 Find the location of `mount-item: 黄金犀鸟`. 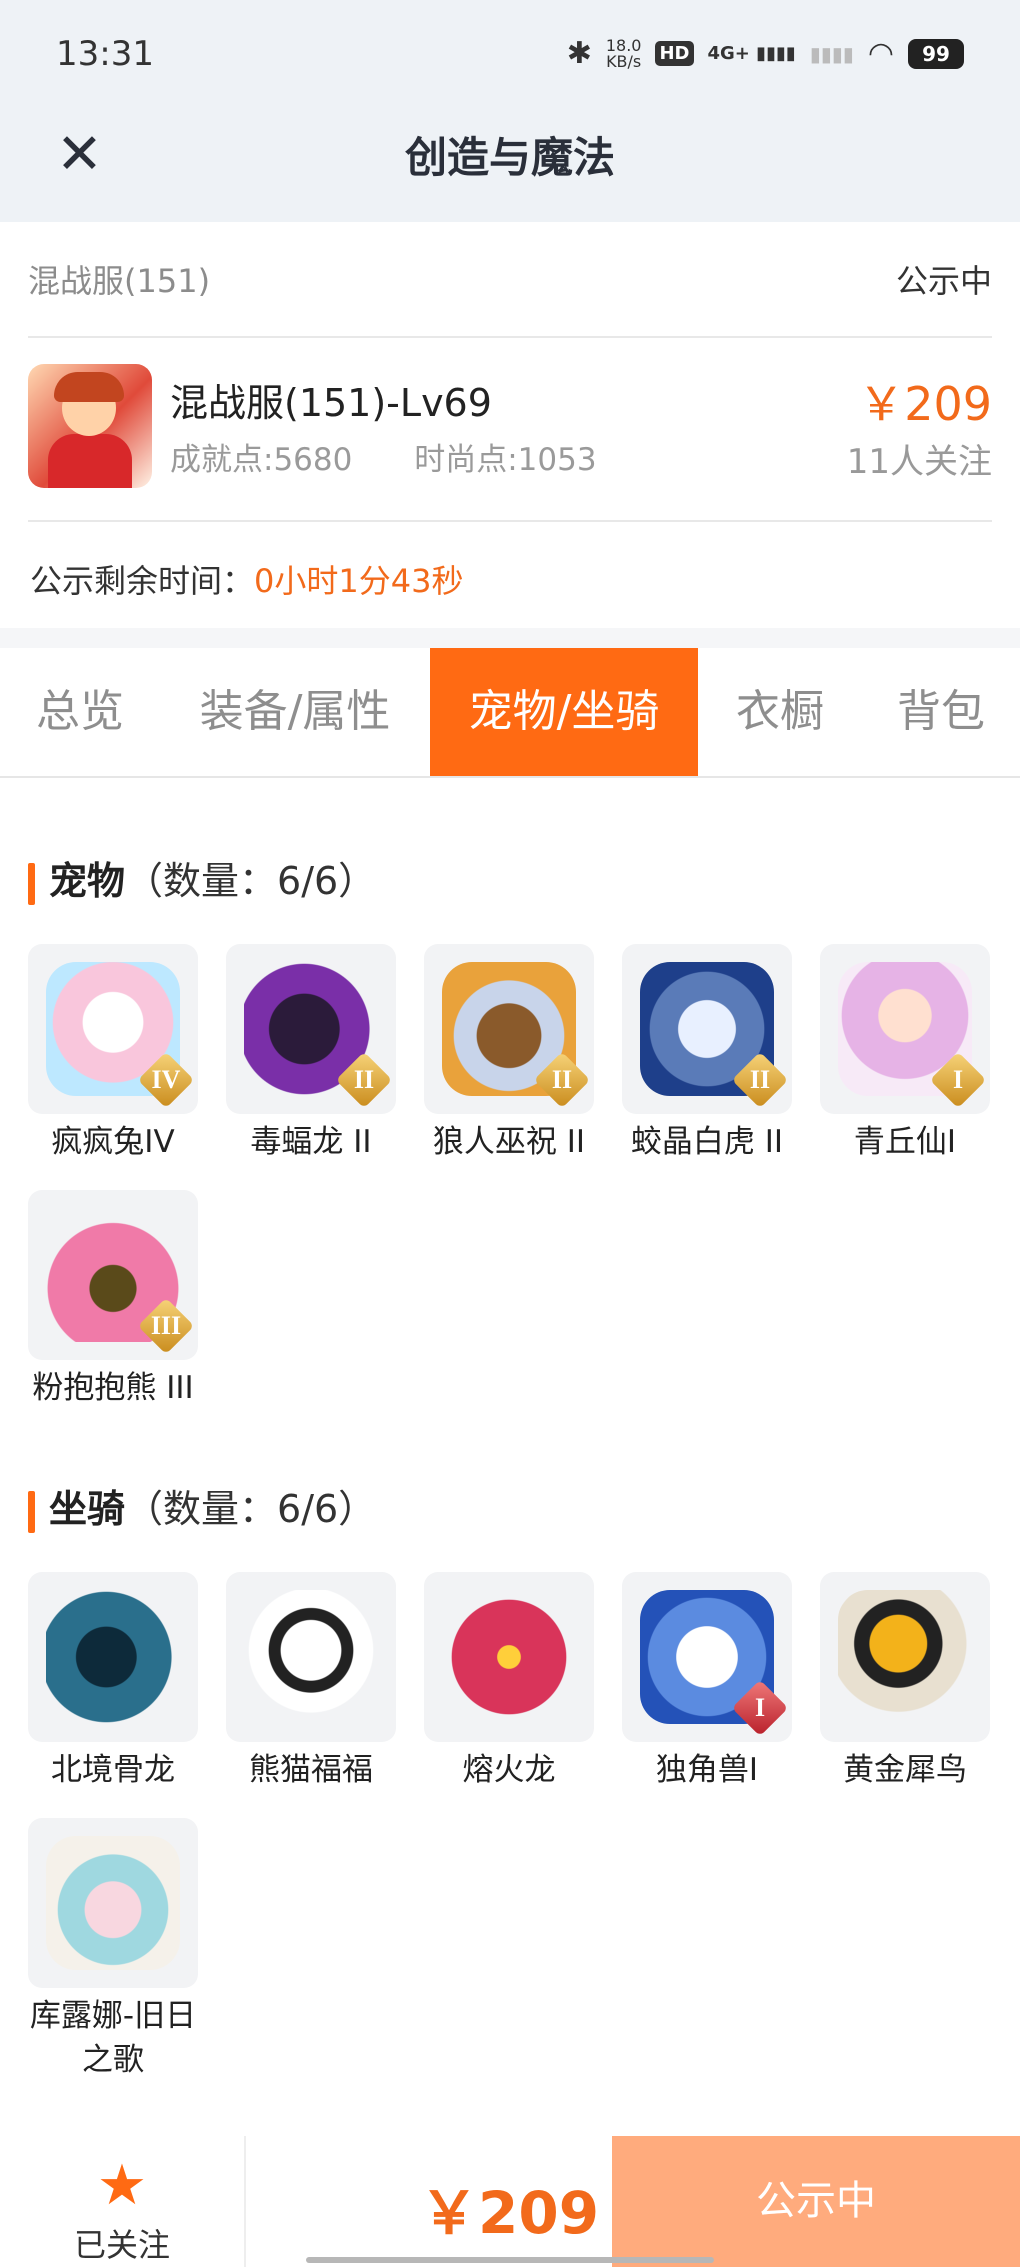

mount-item: 黄金犀鸟 is located at coordinates (905, 1682).